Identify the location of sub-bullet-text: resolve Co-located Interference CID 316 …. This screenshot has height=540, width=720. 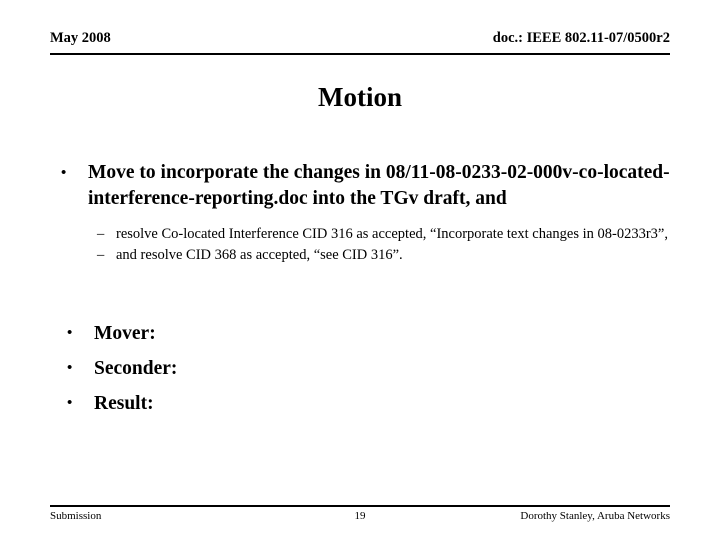
(392, 234).